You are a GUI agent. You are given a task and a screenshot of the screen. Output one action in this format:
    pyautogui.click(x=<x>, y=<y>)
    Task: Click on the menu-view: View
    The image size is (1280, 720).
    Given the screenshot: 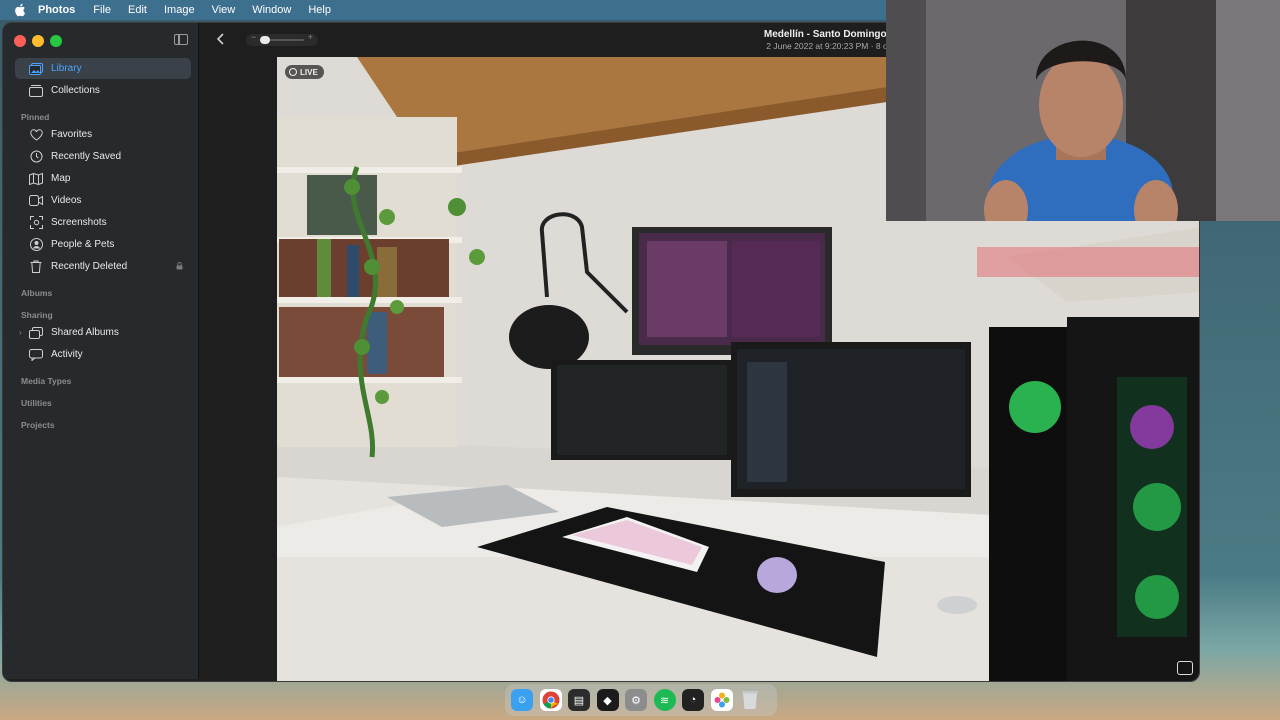 What is the action you would take?
    pyautogui.click(x=224, y=10)
    